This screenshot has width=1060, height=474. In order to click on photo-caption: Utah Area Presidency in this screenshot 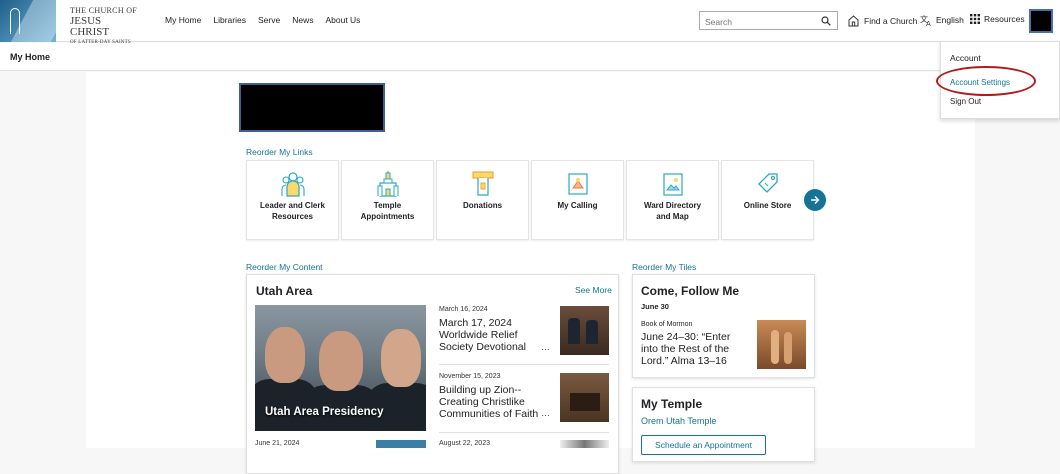, I will do `click(324, 412)`.